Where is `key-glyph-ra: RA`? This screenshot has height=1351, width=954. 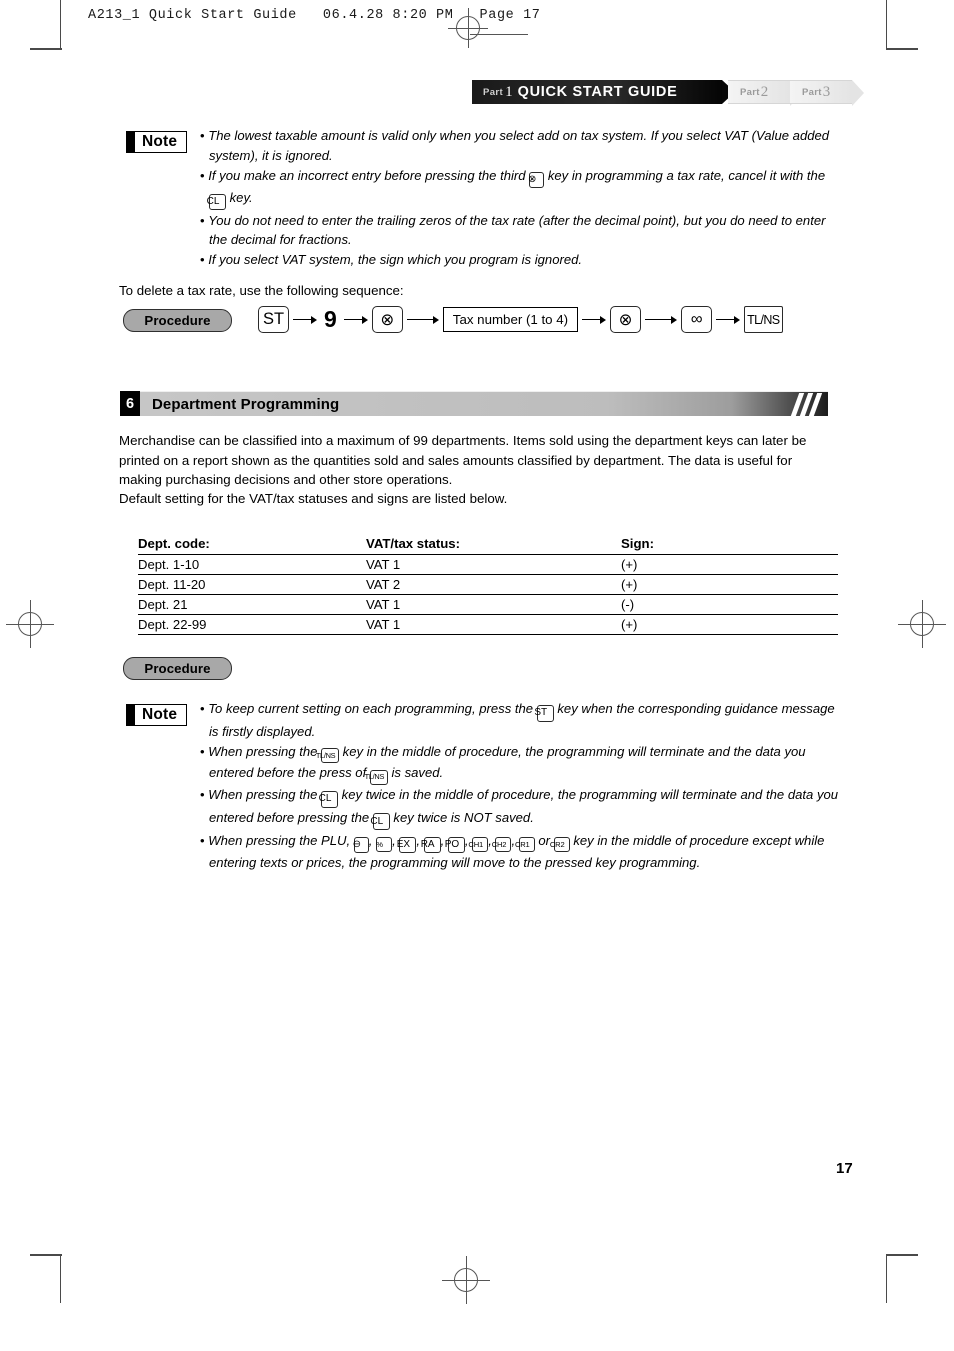
key-glyph-ra: RA is located at coordinates (431, 845).